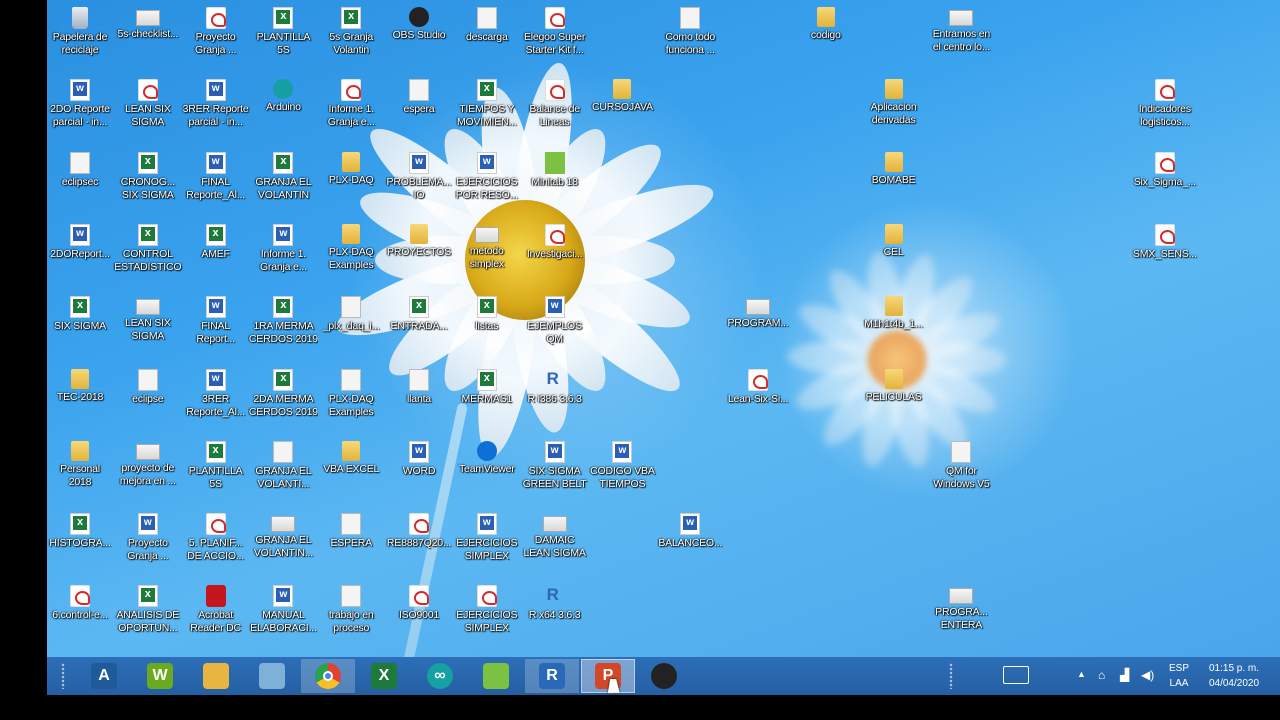  Describe the element at coordinates (81, 34) in the screenshot. I see `desktop-icon: Papelera de reciclaje` at that location.